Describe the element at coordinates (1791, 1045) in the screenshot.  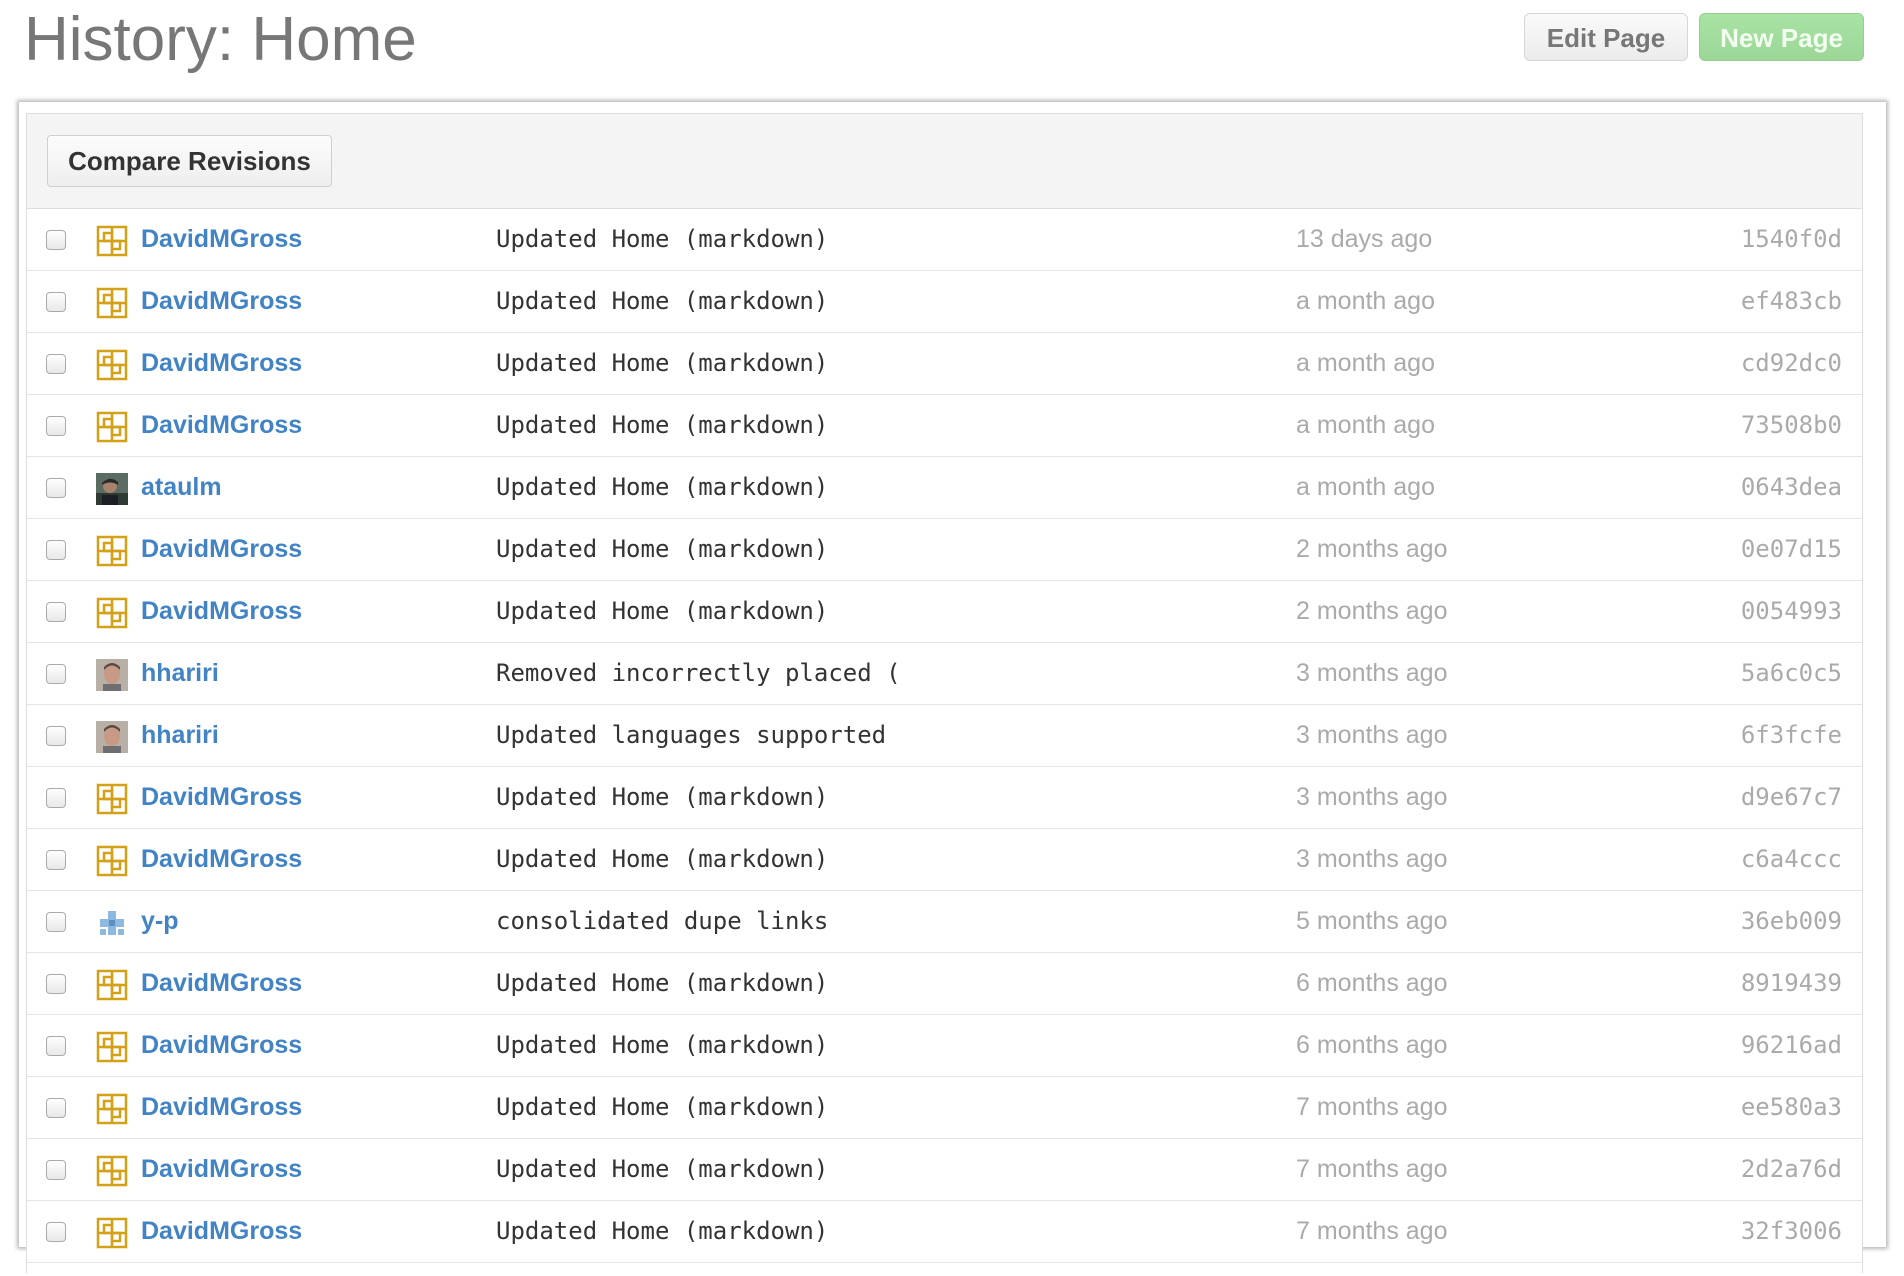
I see `commit-sha-link: 96216ad` at that location.